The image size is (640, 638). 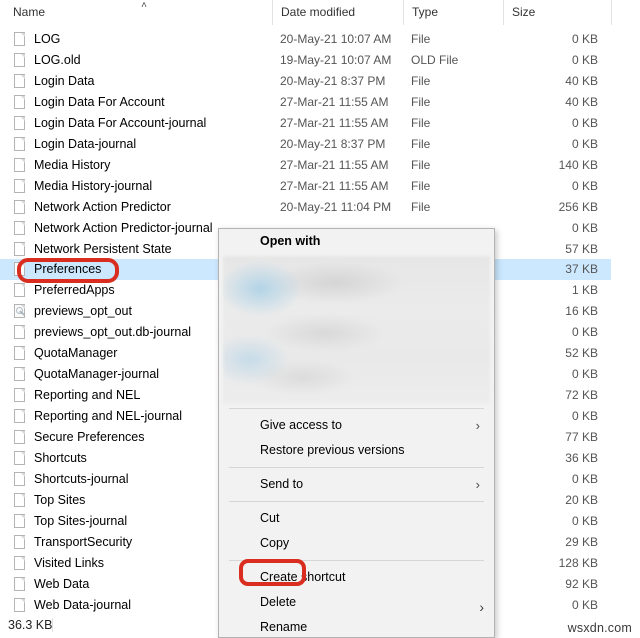 What do you see at coordinates (136, 81) in the screenshot?
I see `file-name-cell: Login Data` at bounding box center [136, 81].